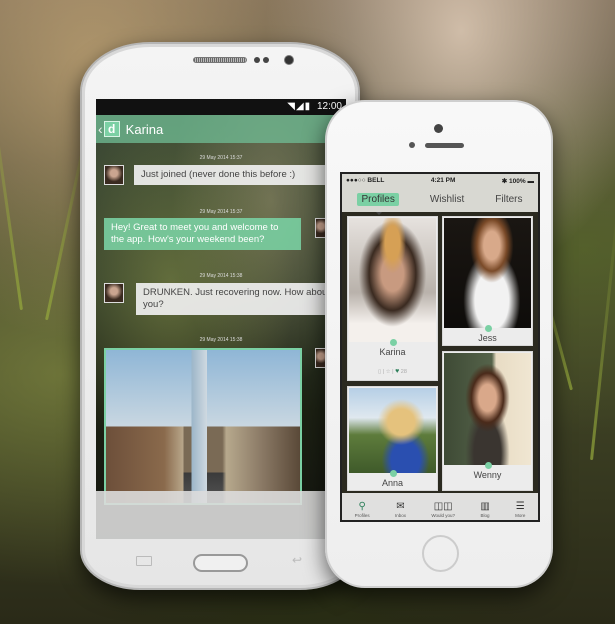  Describe the element at coordinates (400, 515) in the screenshot. I see `tabbar-label: Inbox` at that location.